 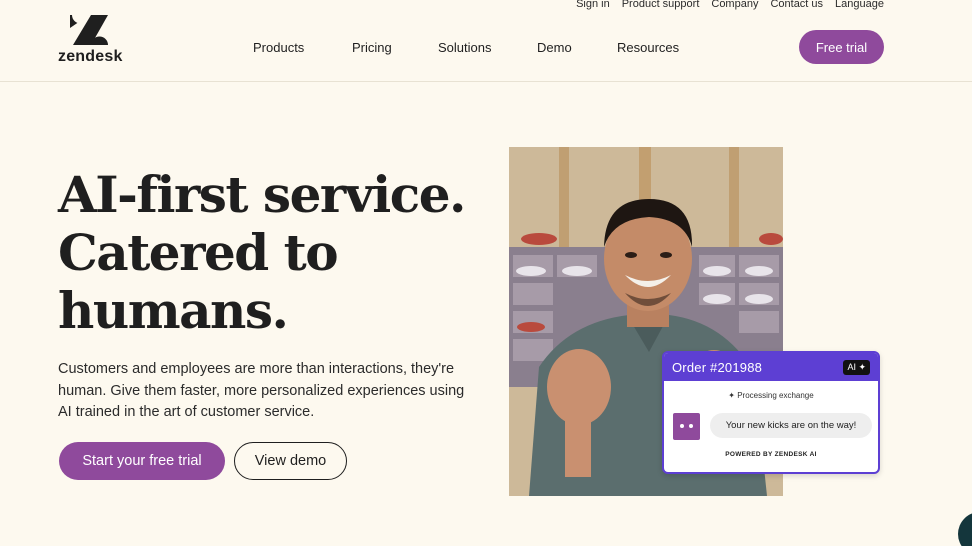 I want to click on order-card-header: Order #201988 AI ✦, so click(x=771, y=367).